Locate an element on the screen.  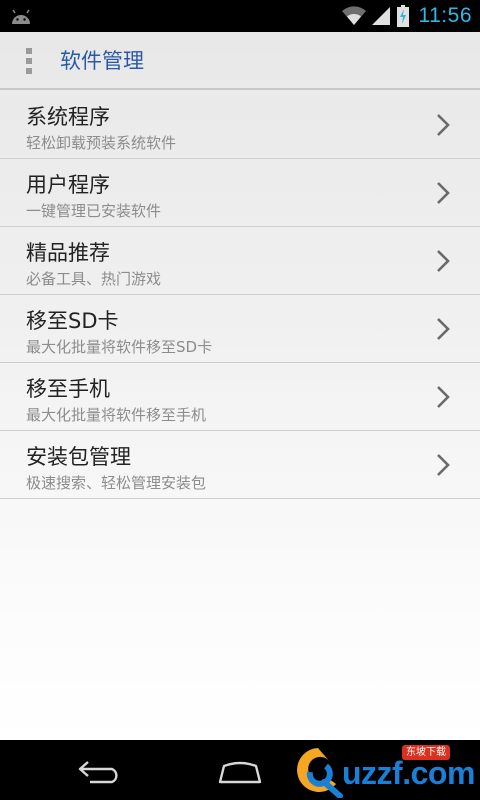
wifi-icon is located at coordinates (353, 16).